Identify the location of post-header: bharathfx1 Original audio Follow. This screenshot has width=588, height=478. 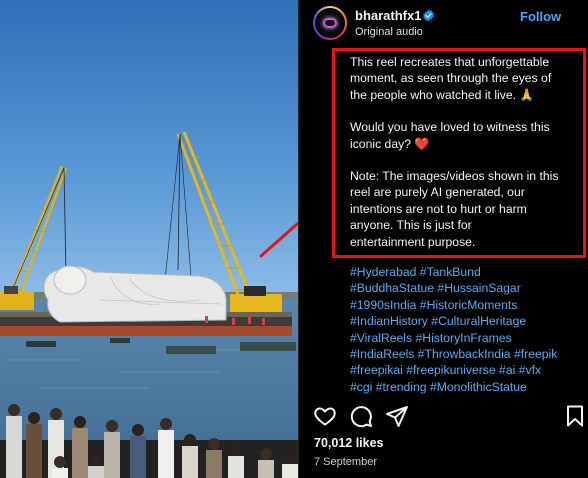
(443, 22).